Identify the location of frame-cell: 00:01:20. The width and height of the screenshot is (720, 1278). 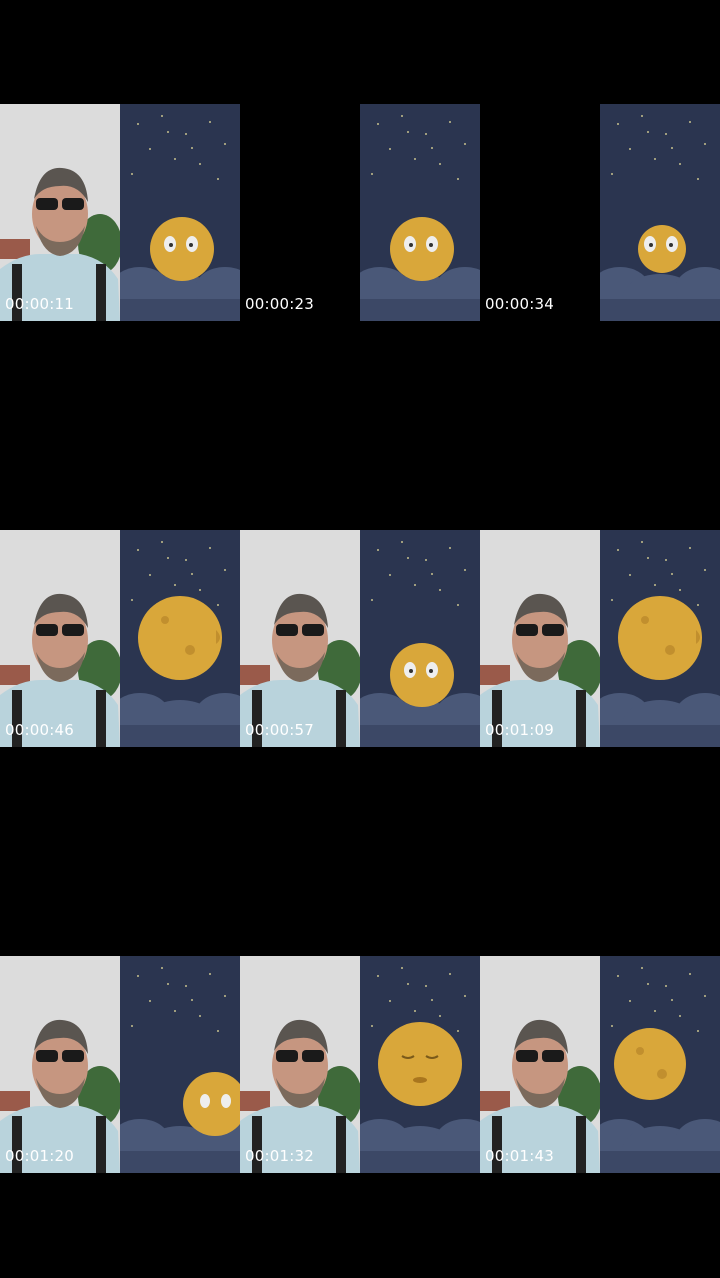
(120, 1065).